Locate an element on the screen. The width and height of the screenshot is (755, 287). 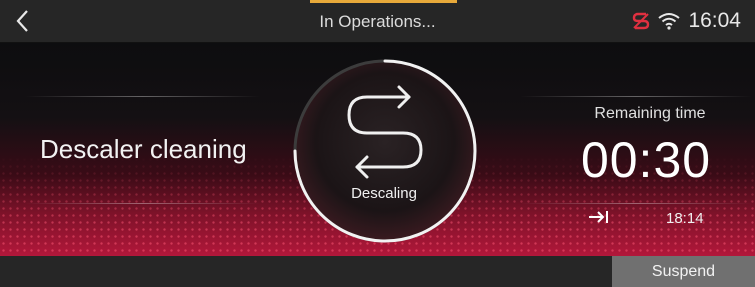
title-accent-line is located at coordinates (383, 1).